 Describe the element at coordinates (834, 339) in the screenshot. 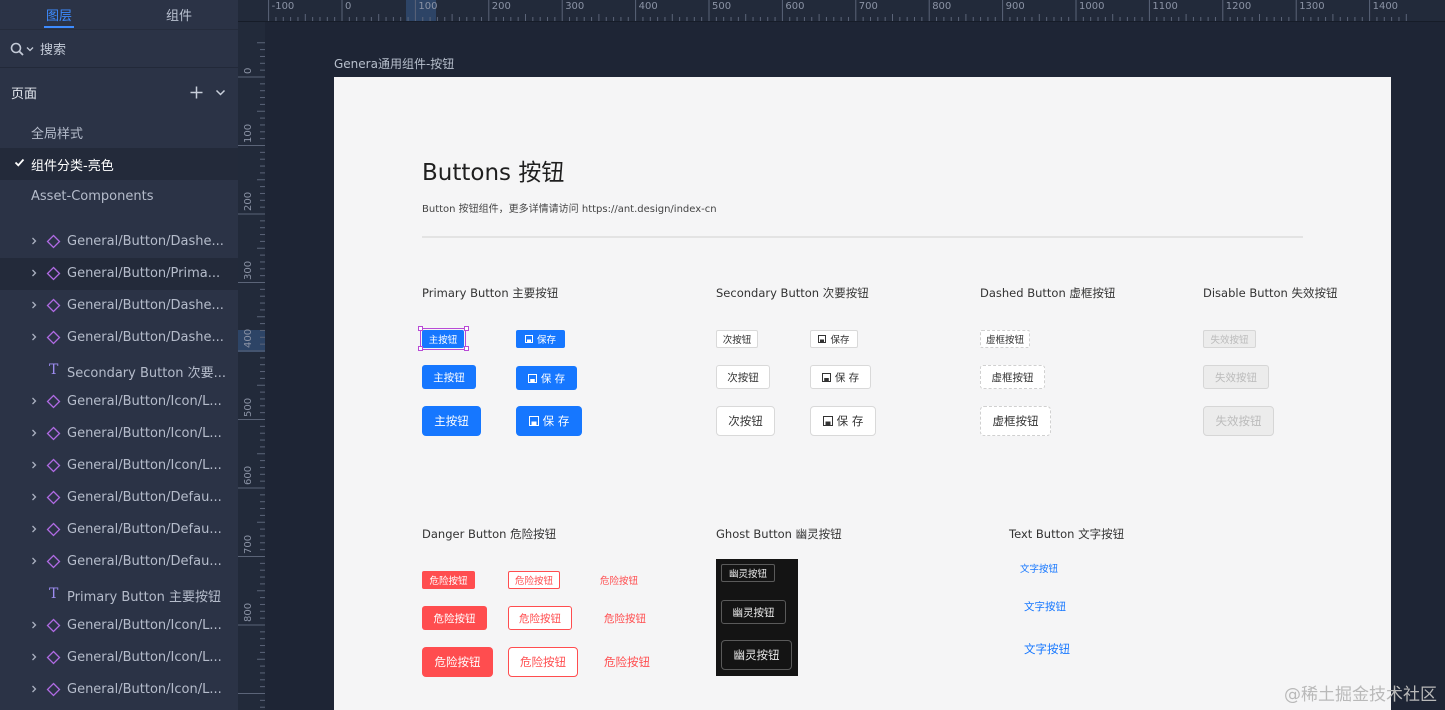

I see `secondary-save-button-small: 保存` at that location.